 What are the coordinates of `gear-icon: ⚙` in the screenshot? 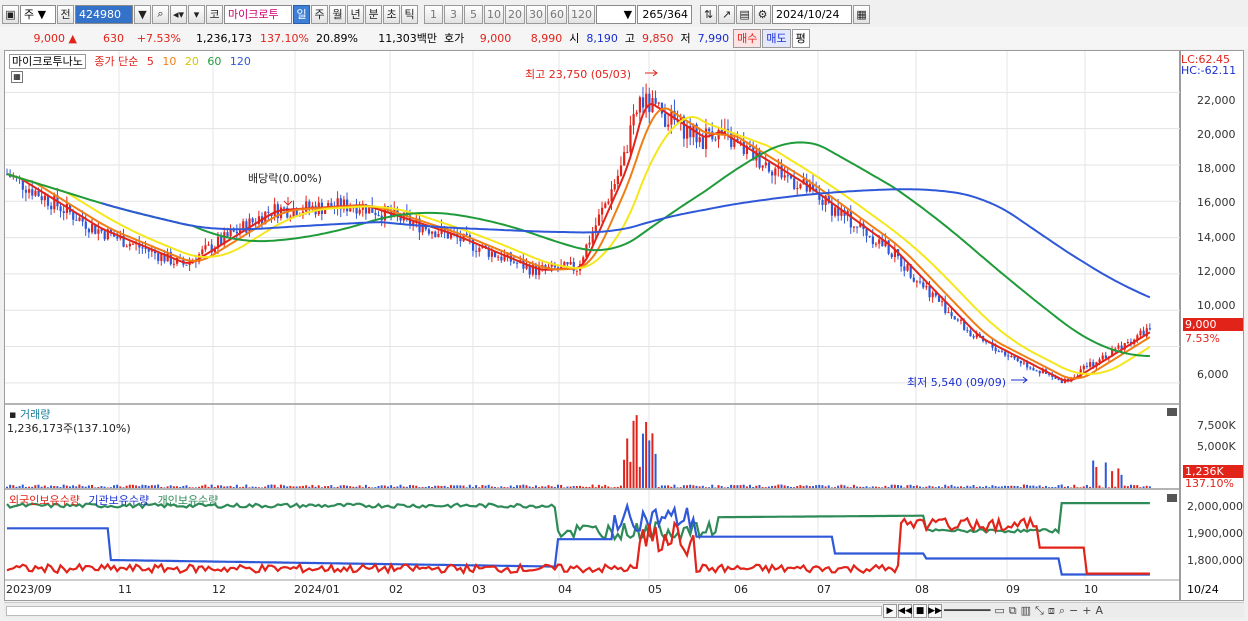 It's located at (763, 14).